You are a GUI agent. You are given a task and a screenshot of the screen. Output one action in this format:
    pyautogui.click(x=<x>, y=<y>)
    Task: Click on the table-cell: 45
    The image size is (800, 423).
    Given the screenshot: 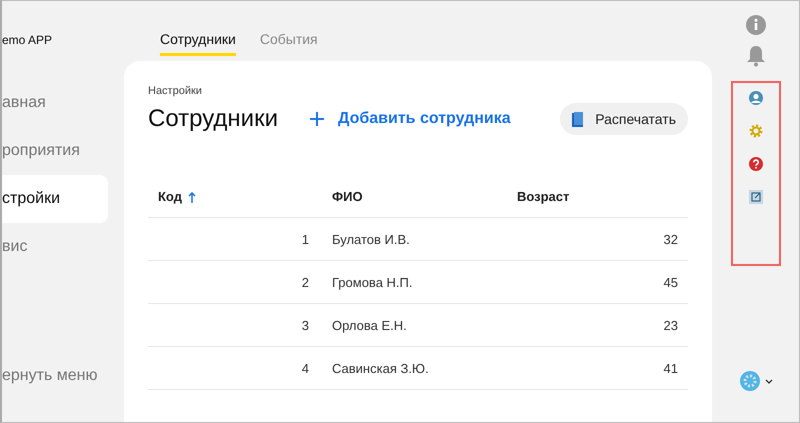 What is the action you would take?
    pyautogui.click(x=602, y=282)
    